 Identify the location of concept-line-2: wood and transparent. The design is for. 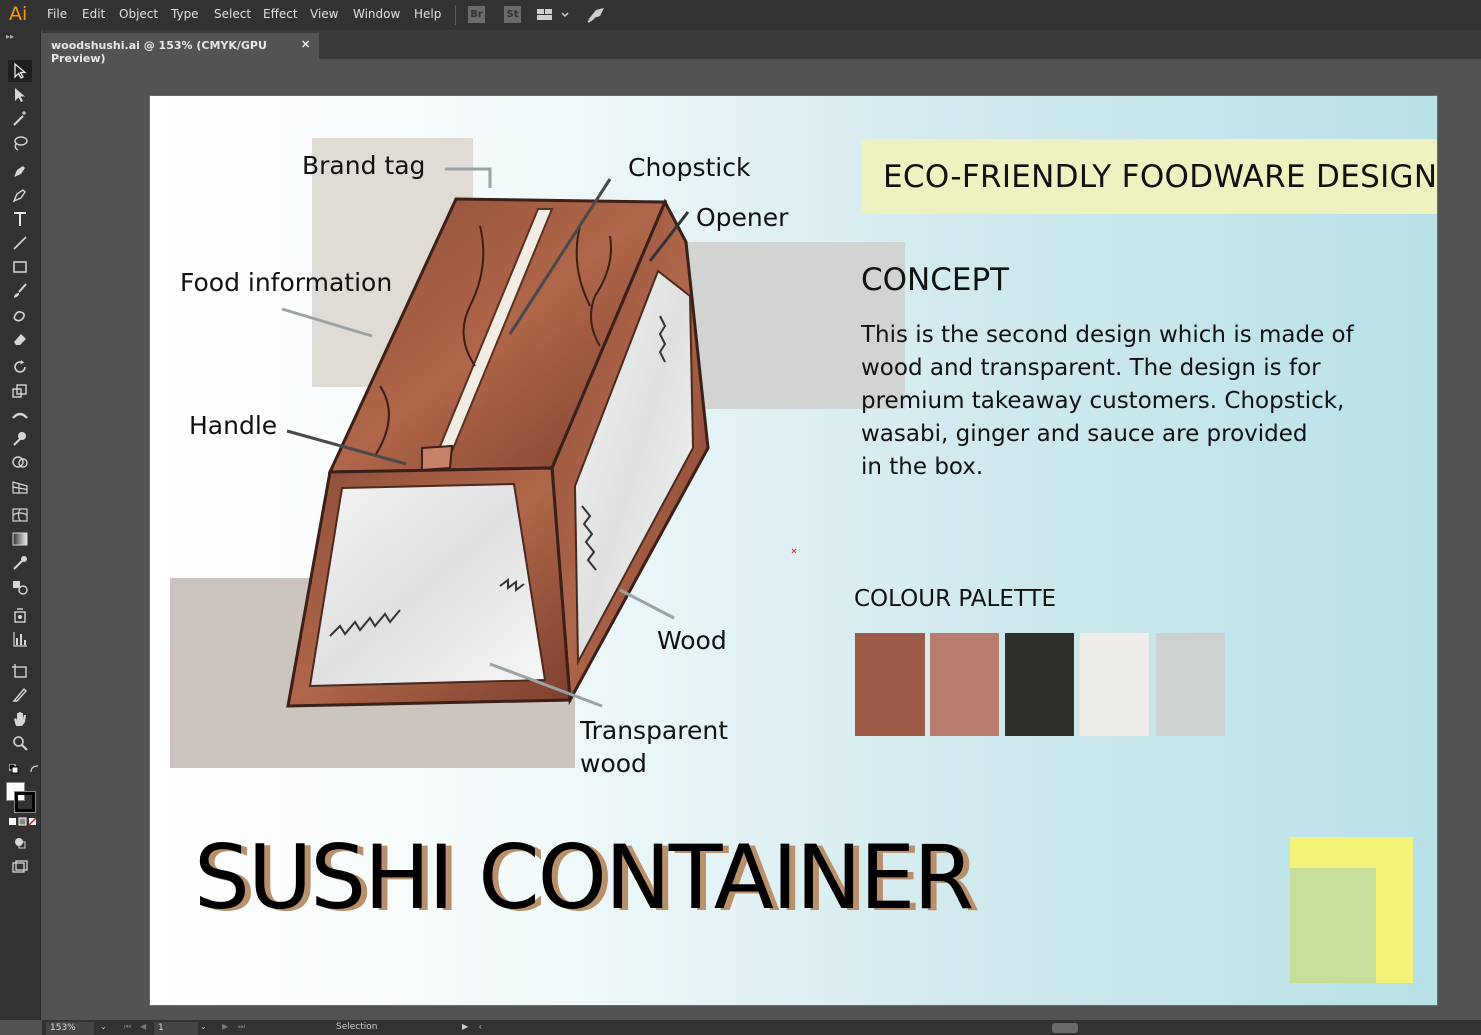
(1091, 368).